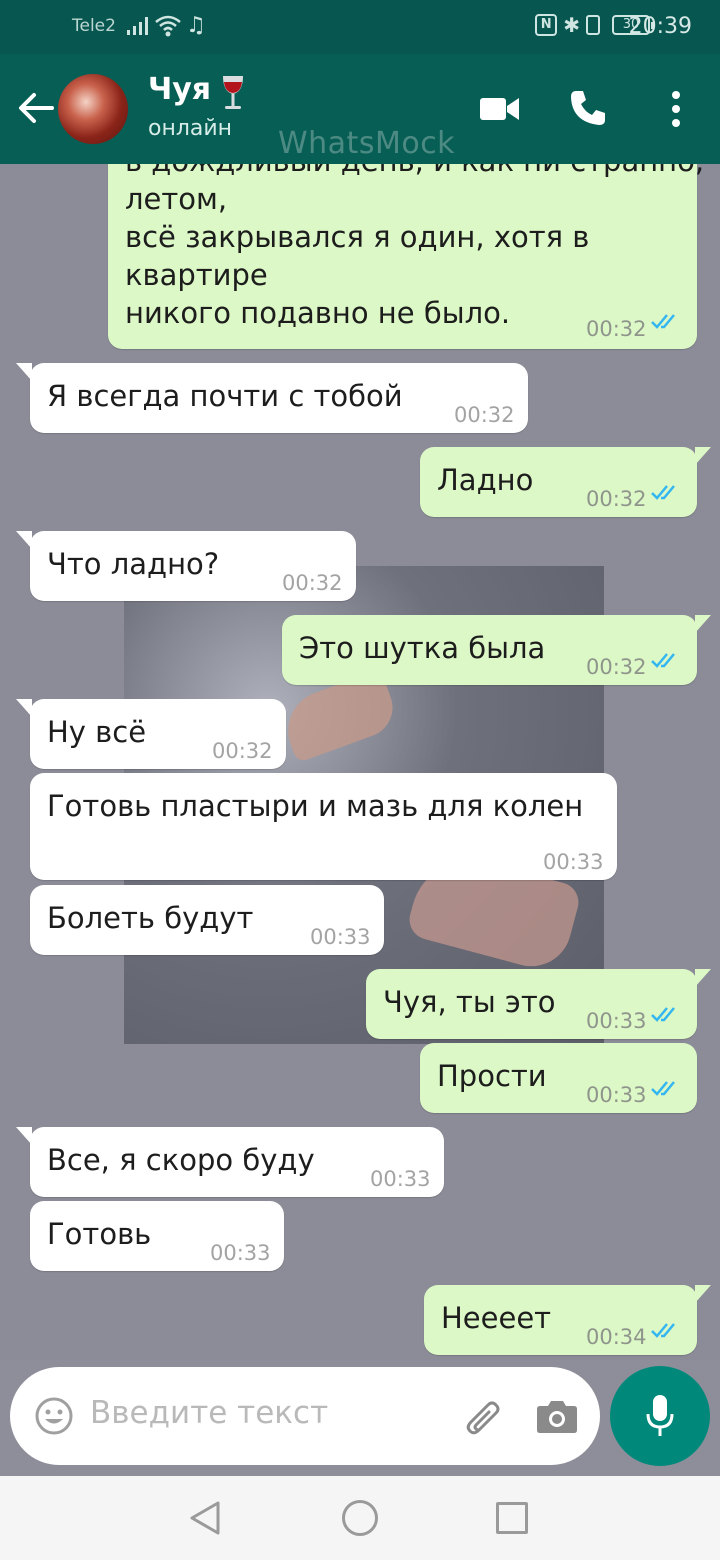 The height and width of the screenshot is (1560, 720). What do you see at coordinates (315, 806) in the screenshot?
I see `message-text: Готовь пластыри и мазь для колен` at bounding box center [315, 806].